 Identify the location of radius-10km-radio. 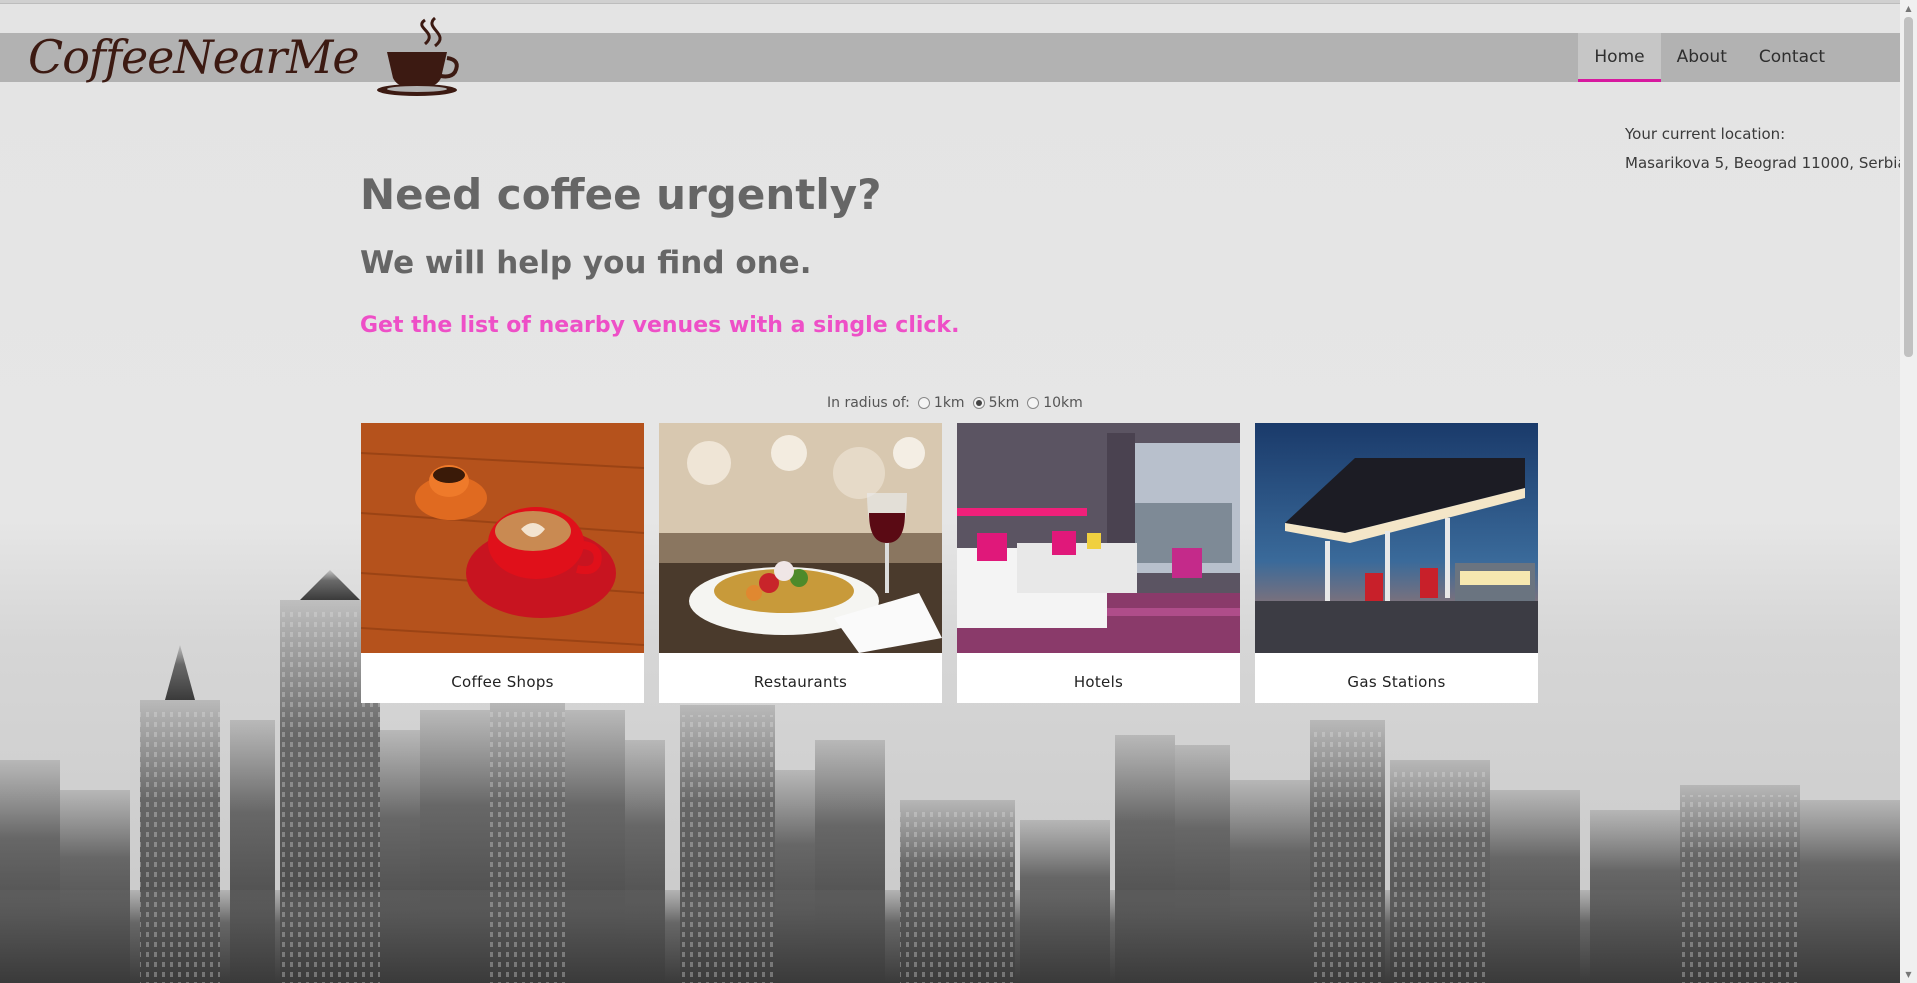
(1033, 403).